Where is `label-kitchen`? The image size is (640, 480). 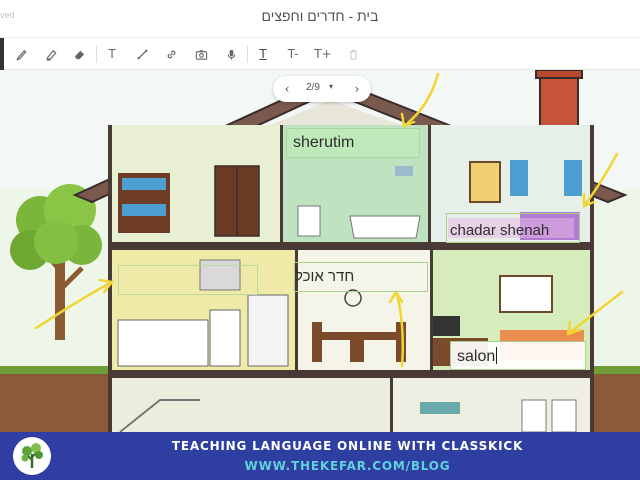 label-kitchen is located at coordinates (188, 280).